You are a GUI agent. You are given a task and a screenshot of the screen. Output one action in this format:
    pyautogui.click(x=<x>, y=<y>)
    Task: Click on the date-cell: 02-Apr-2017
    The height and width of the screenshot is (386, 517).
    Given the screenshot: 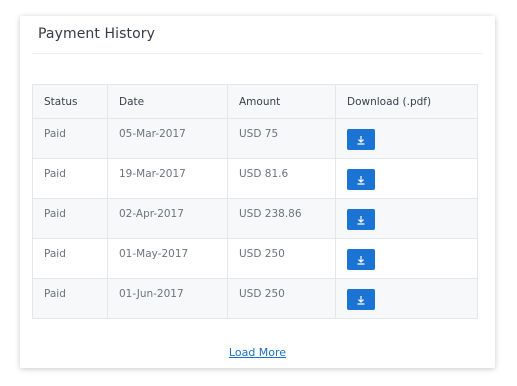 What is the action you would take?
    pyautogui.click(x=167, y=218)
    